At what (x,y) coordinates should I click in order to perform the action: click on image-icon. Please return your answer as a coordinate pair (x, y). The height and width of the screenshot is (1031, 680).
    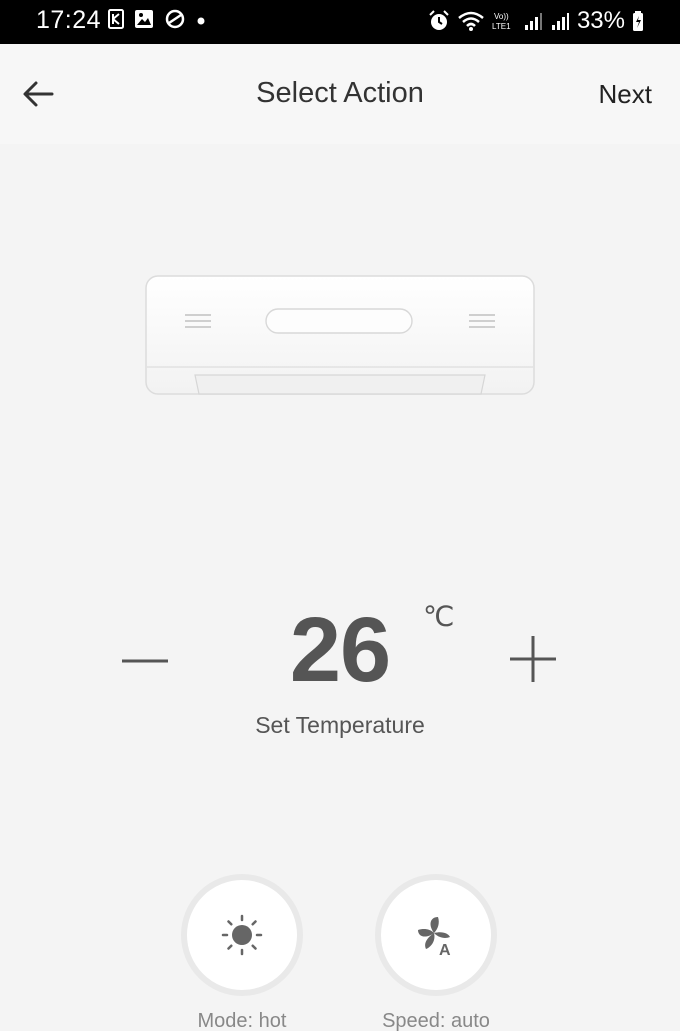
    Looking at the image, I should click on (144, 19).